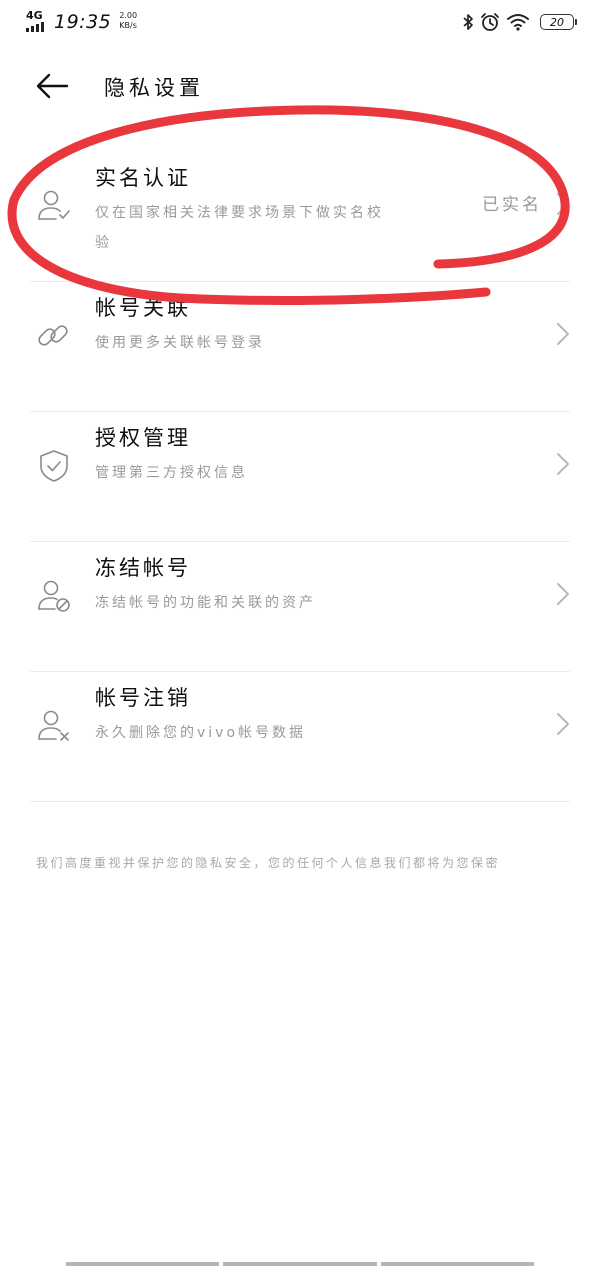 The image size is (600, 1266). Describe the element at coordinates (143, 438) in the screenshot. I see `item-title: 授权管理` at that location.